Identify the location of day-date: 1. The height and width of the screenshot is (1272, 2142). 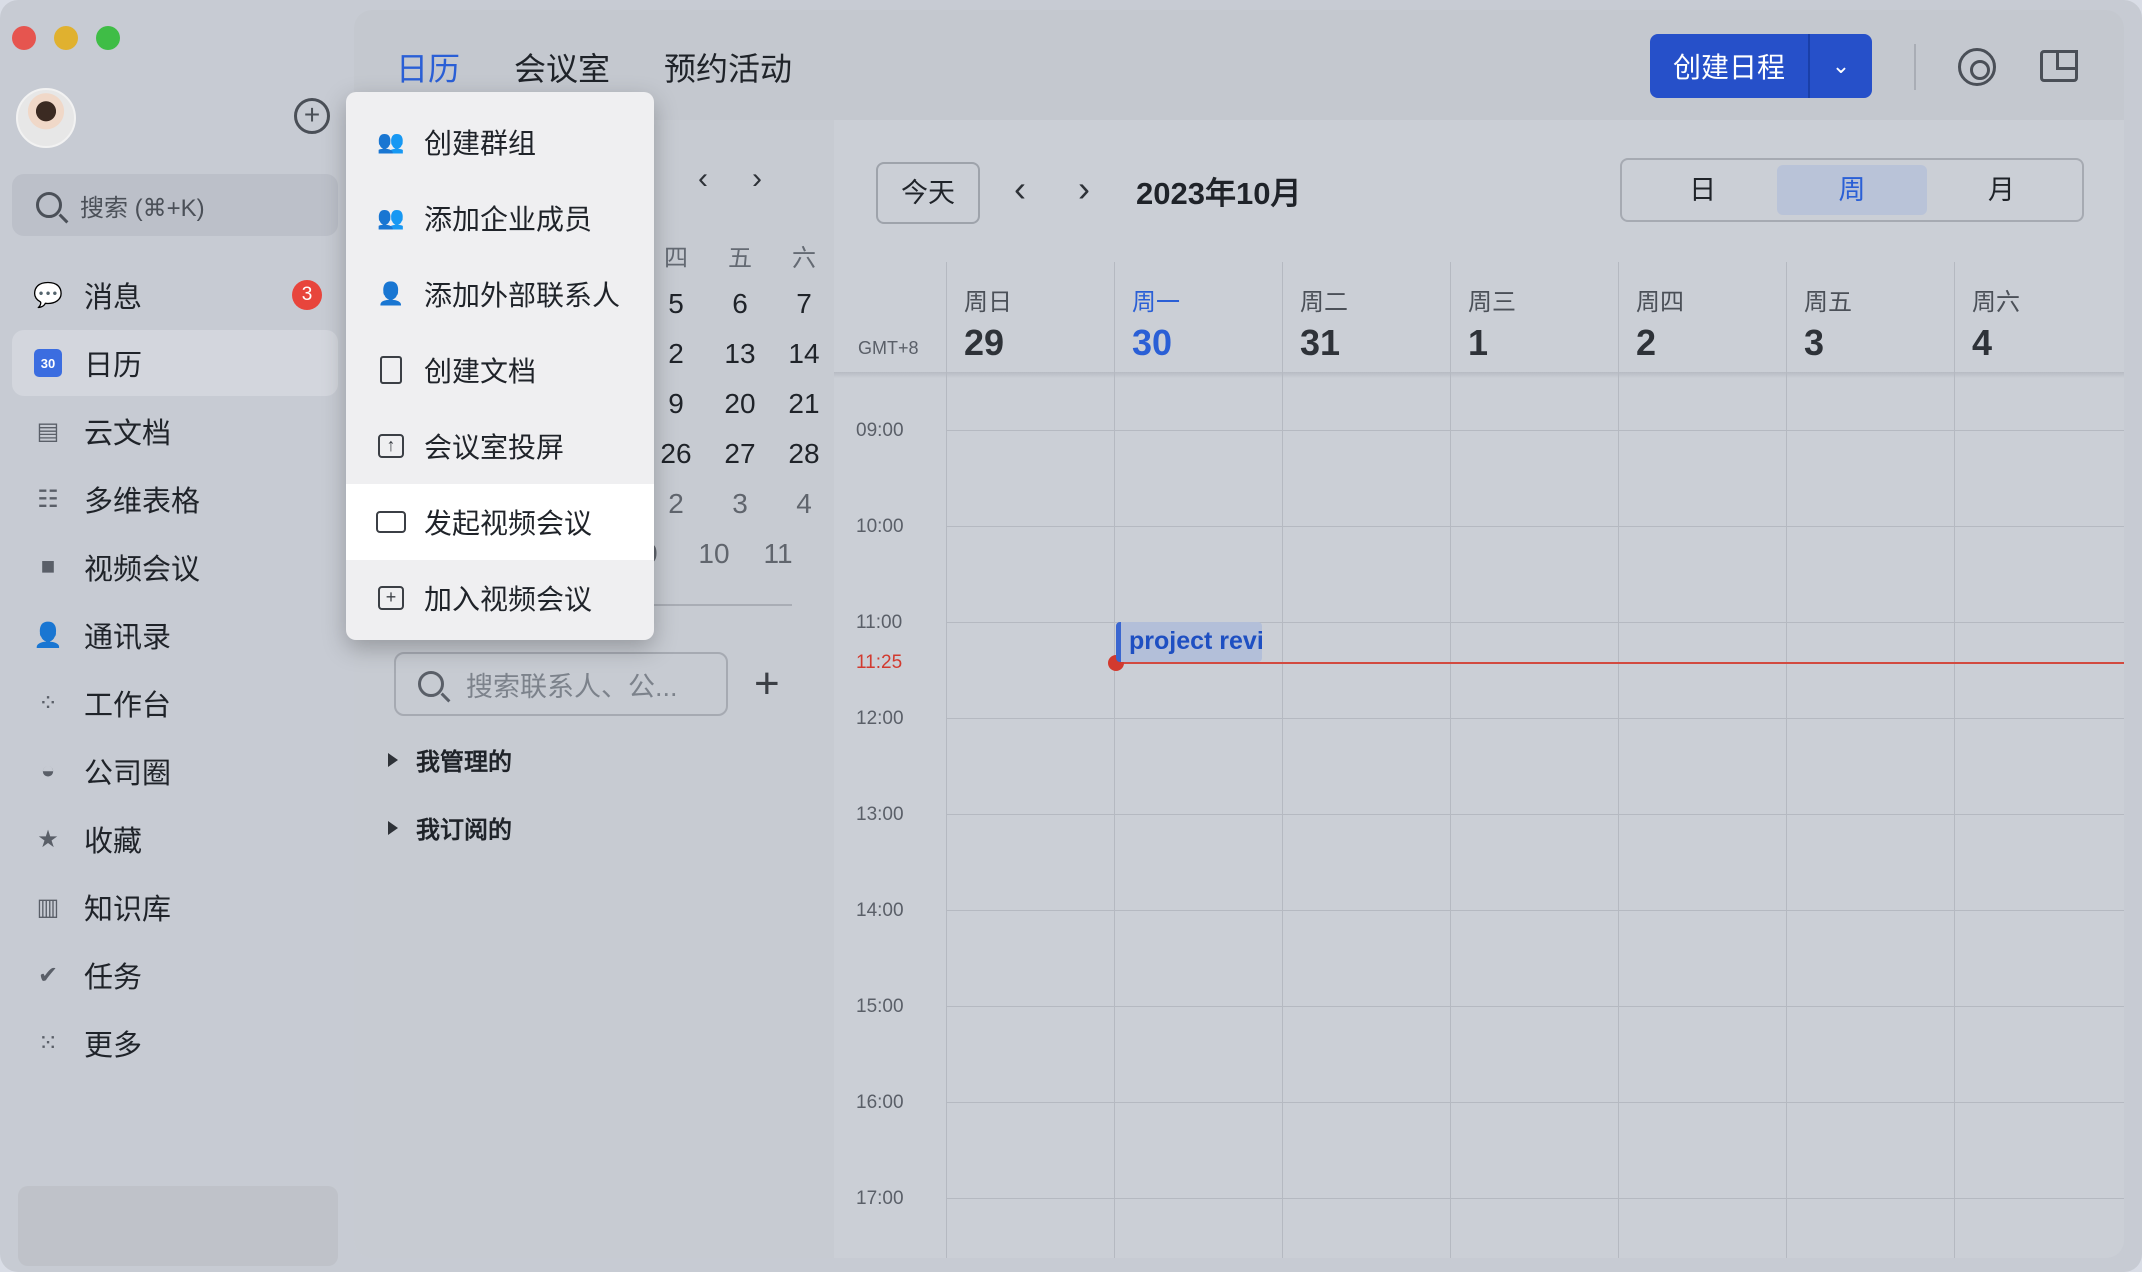
(1478, 342).